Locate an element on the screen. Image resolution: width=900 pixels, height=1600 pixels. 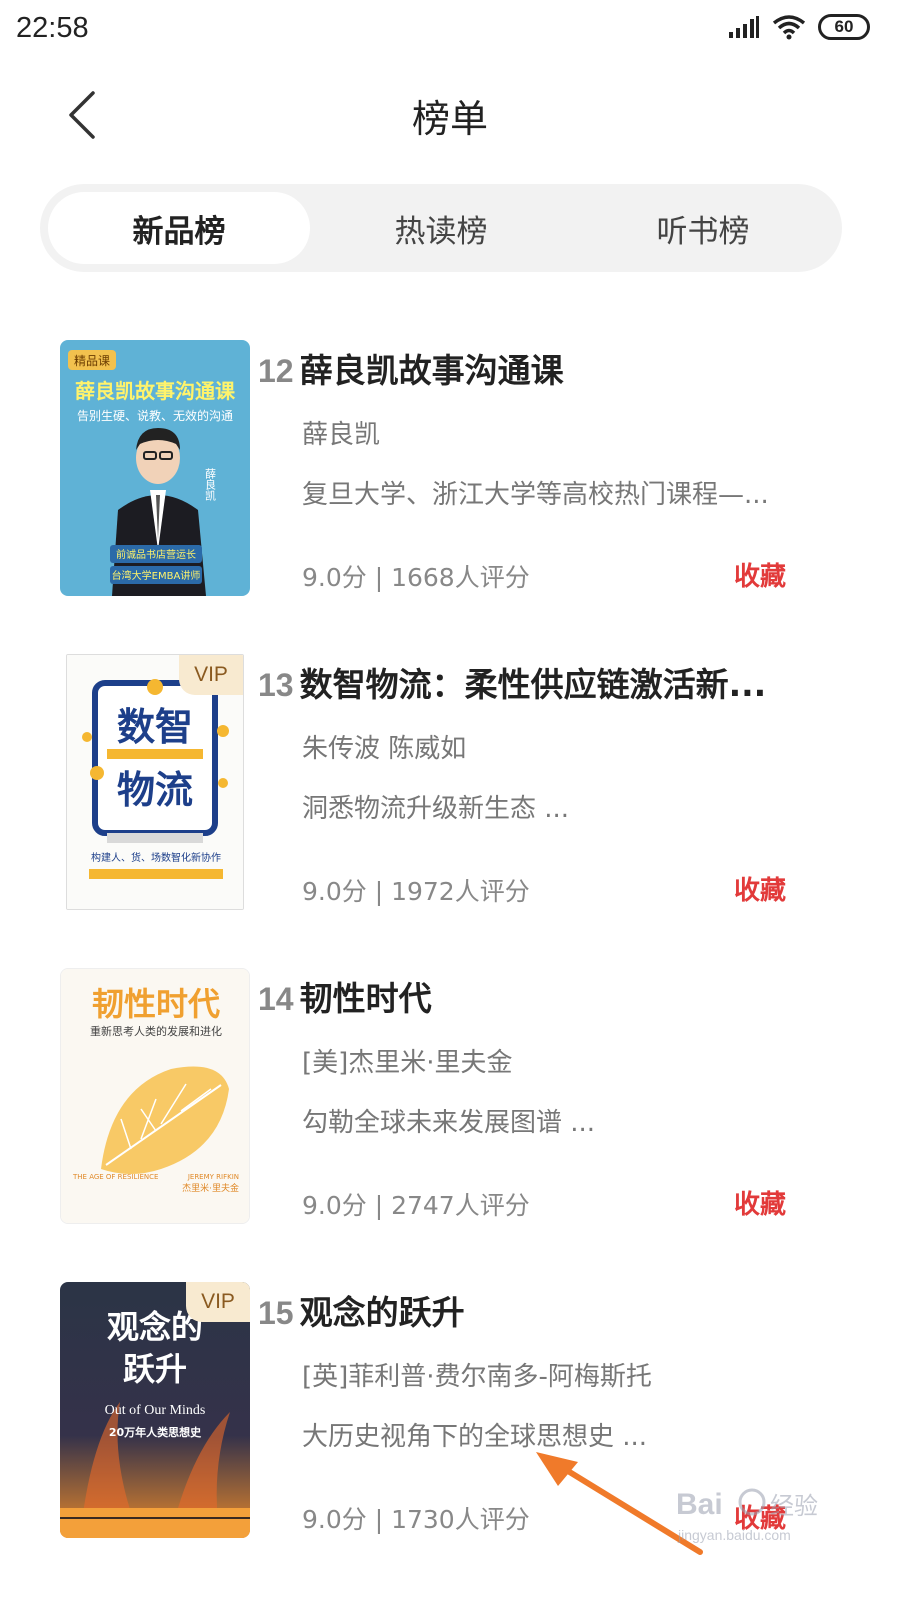
book-rating: 9.0分 | 1730人评分 is located at coordinates (416, 1519).